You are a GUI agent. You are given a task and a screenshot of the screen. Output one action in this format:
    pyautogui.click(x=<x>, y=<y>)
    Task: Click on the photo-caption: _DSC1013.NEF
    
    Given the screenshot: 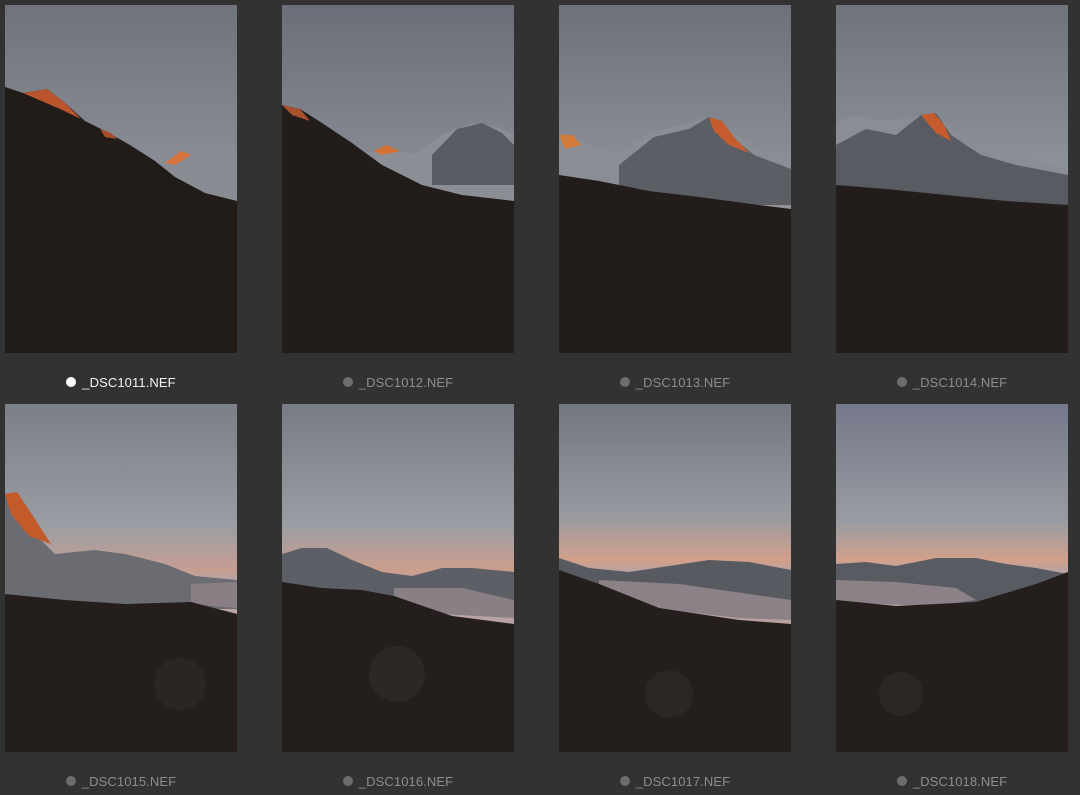 What is the action you would take?
    pyautogui.click(x=675, y=382)
    